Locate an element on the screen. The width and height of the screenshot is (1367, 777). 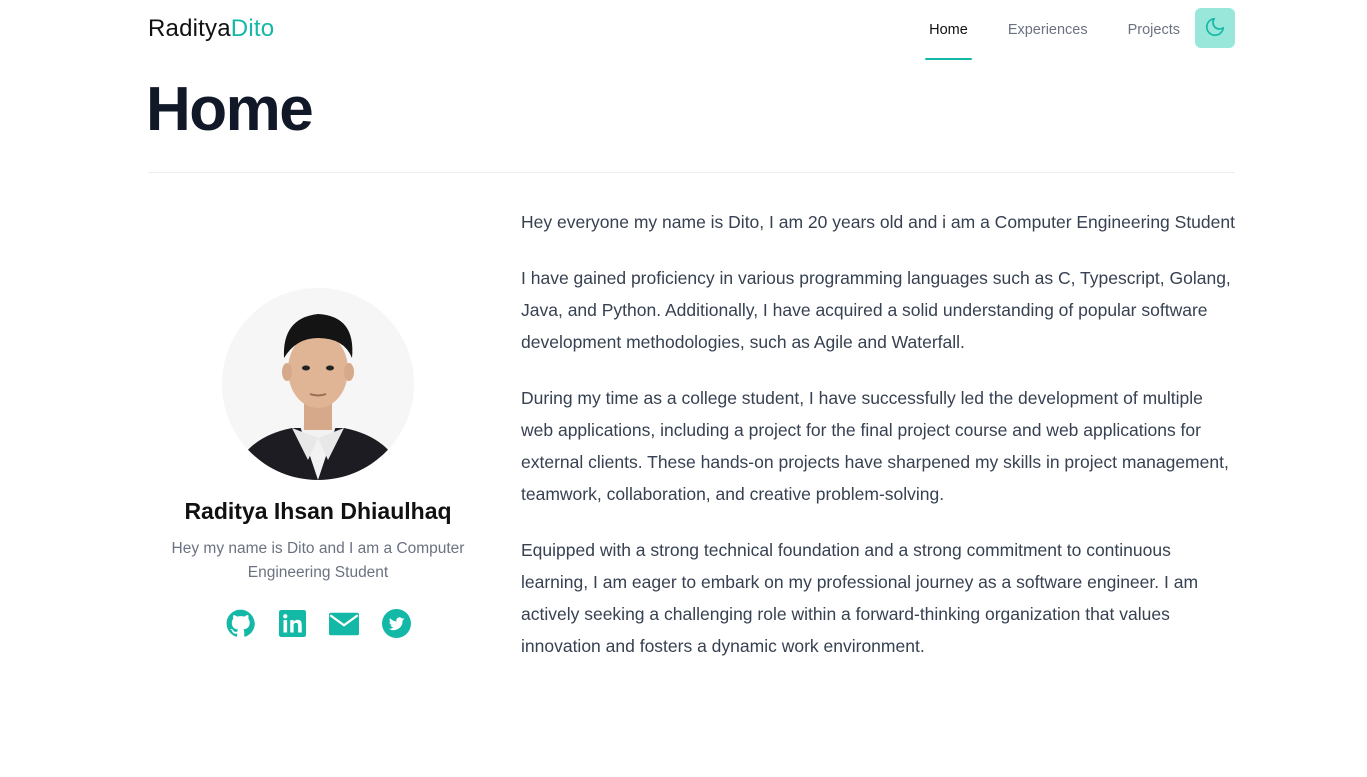
logo-primary-text: Raditya is located at coordinates (189, 28).